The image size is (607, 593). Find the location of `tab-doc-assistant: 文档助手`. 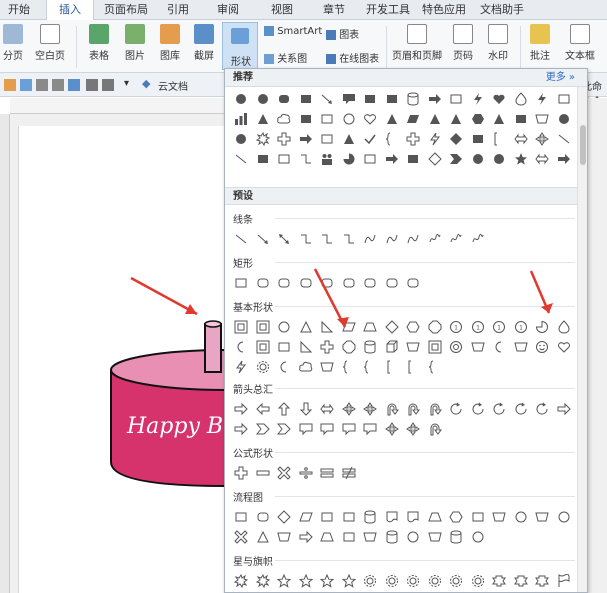

tab-doc-assistant: 文档助手 is located at coordinates (502, 10).